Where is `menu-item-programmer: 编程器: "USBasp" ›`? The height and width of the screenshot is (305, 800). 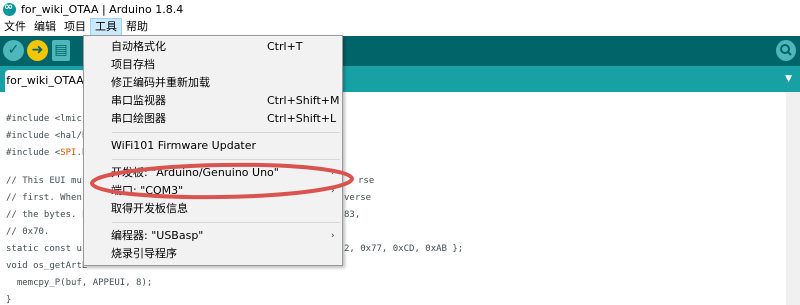 menu-item-programmer: 编程器: "USBasp" › is located at coordinates (213, 236).